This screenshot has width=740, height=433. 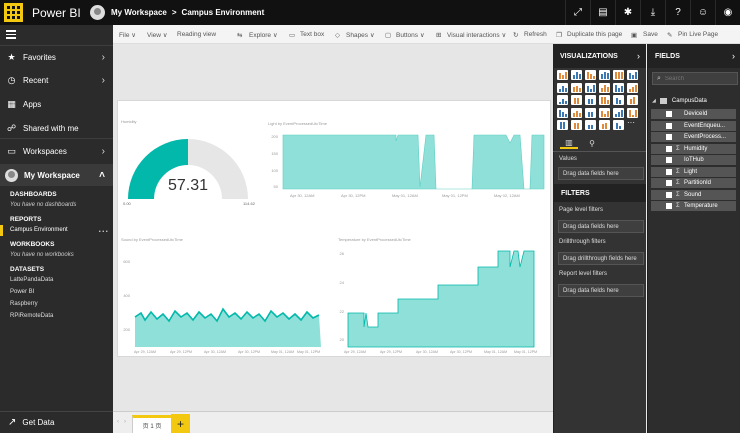 I want to click on card-icon, so click(x=590, y=112).